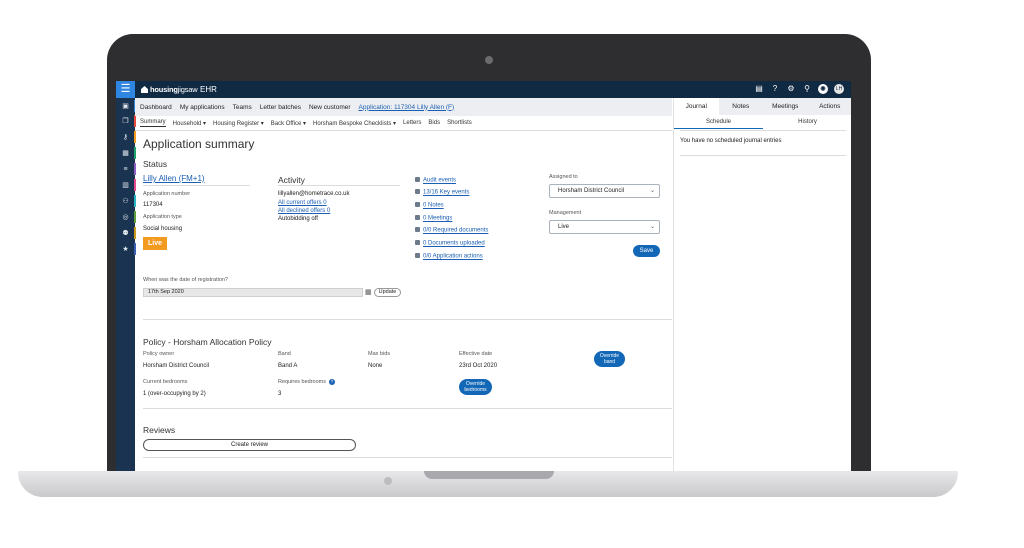 This screenshot has width=1024, height=548. Describe the element at coordinates (478, 366) in the screenshot. I see `effective-date: 23rd Oct 2020` at that location.